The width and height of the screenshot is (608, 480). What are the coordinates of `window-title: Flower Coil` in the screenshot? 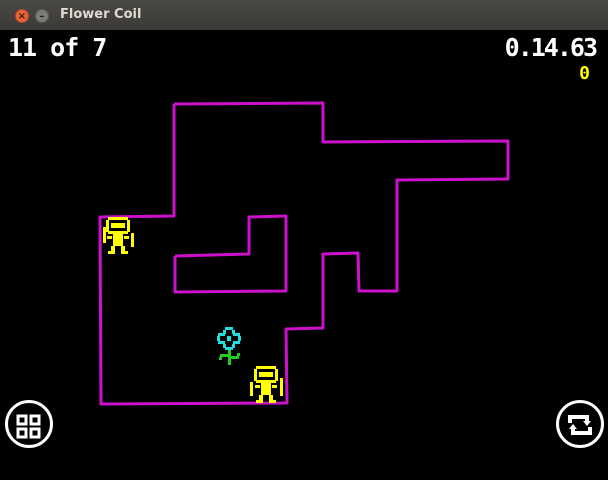 It's located at (101, 14).